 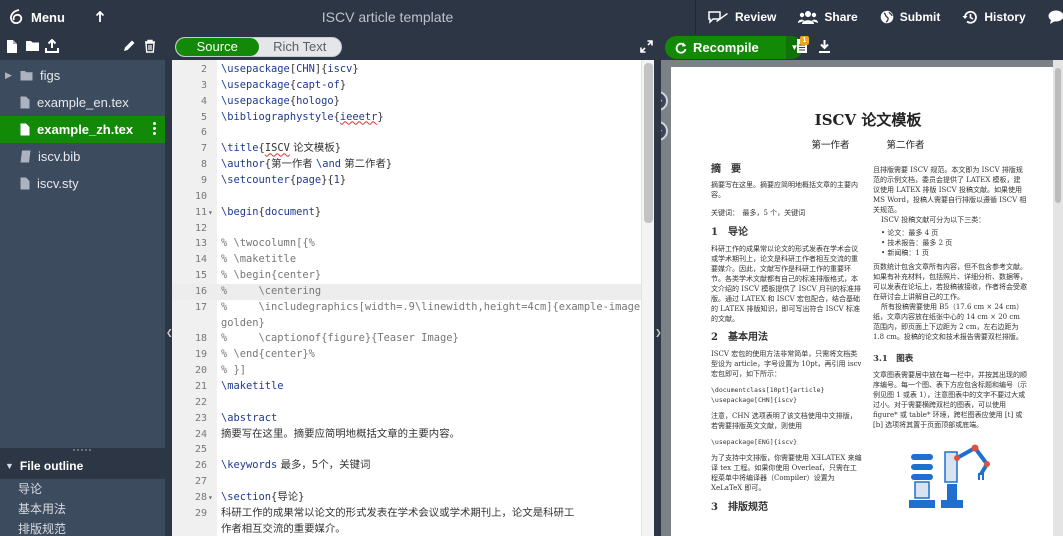 I want to click on project-title: ISCV article template, so click(x=387, y=17).